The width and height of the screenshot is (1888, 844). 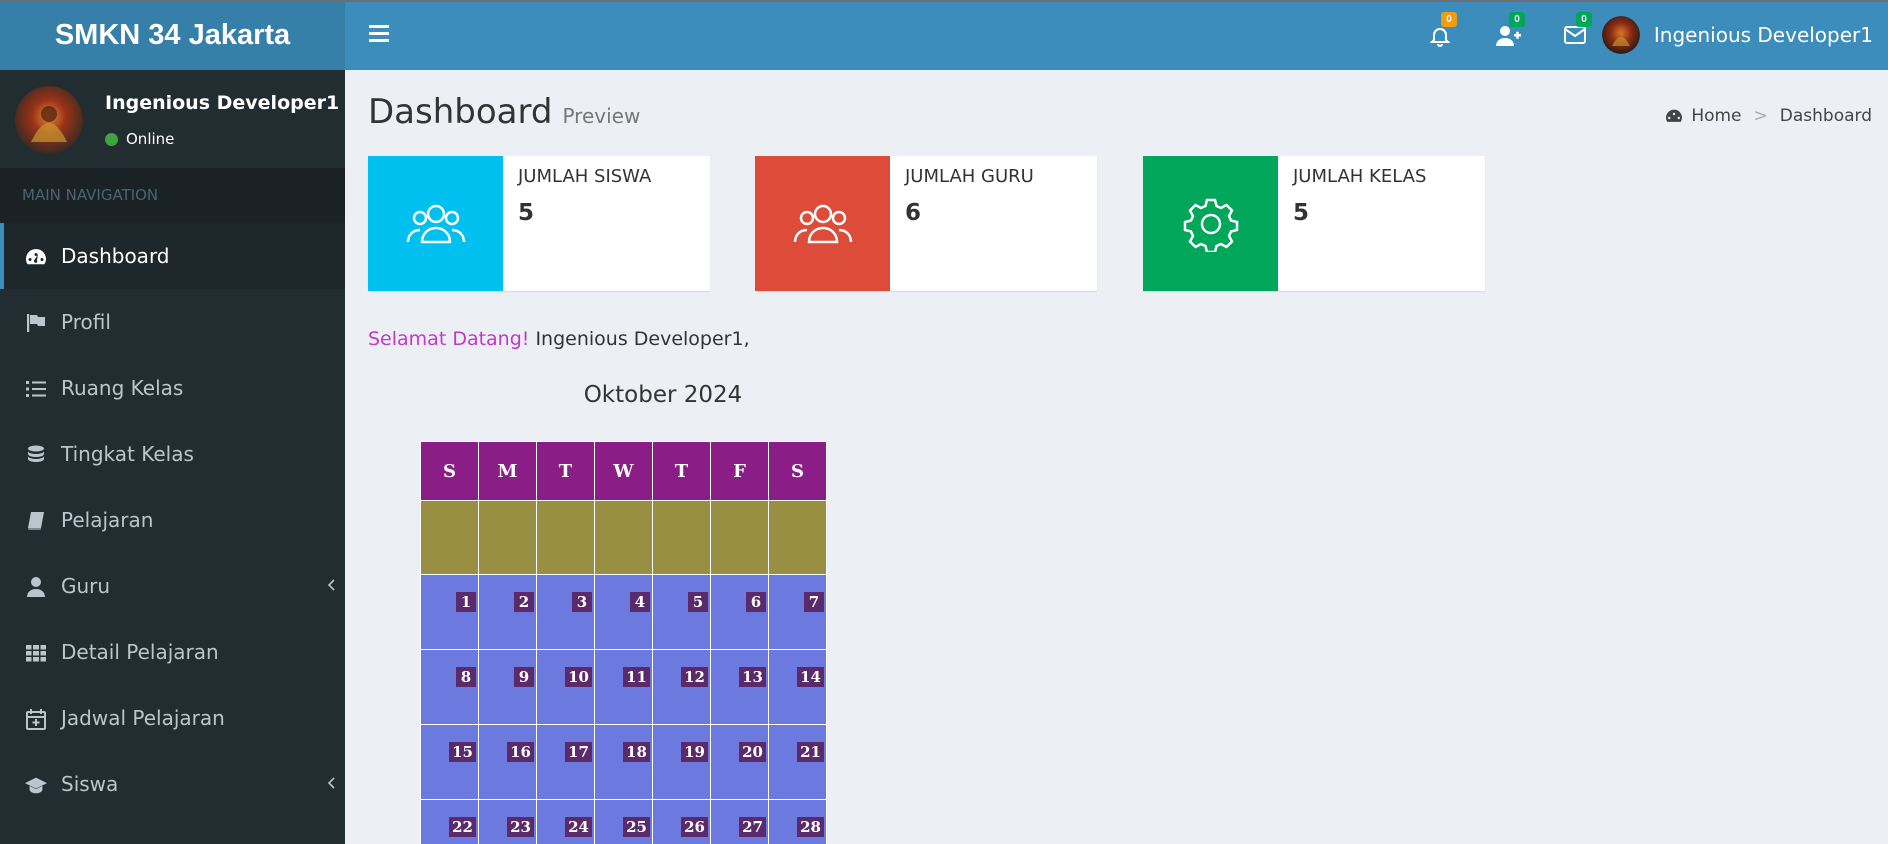 What do you see at coordinates (944, 1) in the screenshot?
I see `window-top-border` at bounding box center [944, 1].